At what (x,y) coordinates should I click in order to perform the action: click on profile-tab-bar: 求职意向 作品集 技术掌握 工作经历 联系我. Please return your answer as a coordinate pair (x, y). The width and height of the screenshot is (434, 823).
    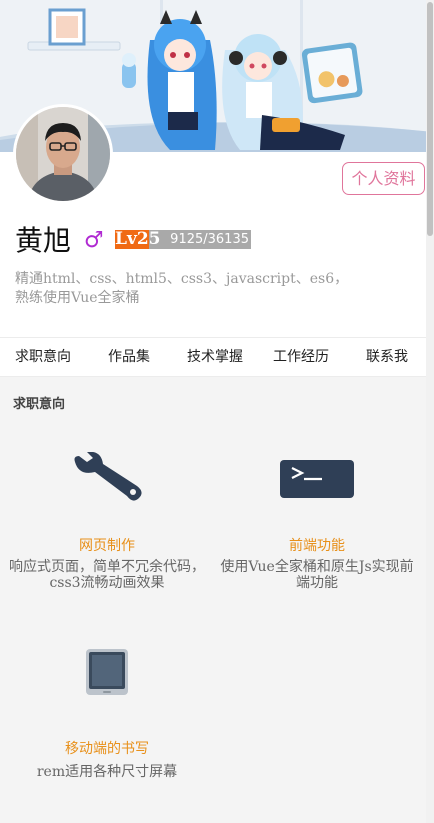
    Looking at the image, I should click on (217, 357).